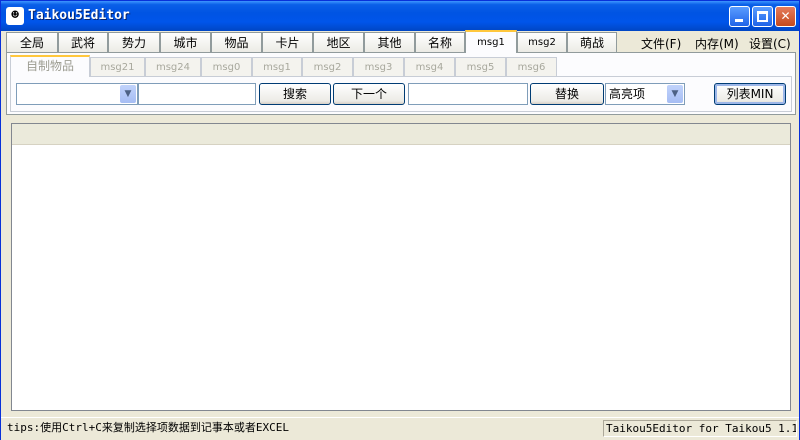 Image resolution: width=800 pixels, height=440 pixels. What do you see at coordinates (277, 67) in the screenshot?
I see `subtab-msg1: msg1` at bounding box center [277, 67].